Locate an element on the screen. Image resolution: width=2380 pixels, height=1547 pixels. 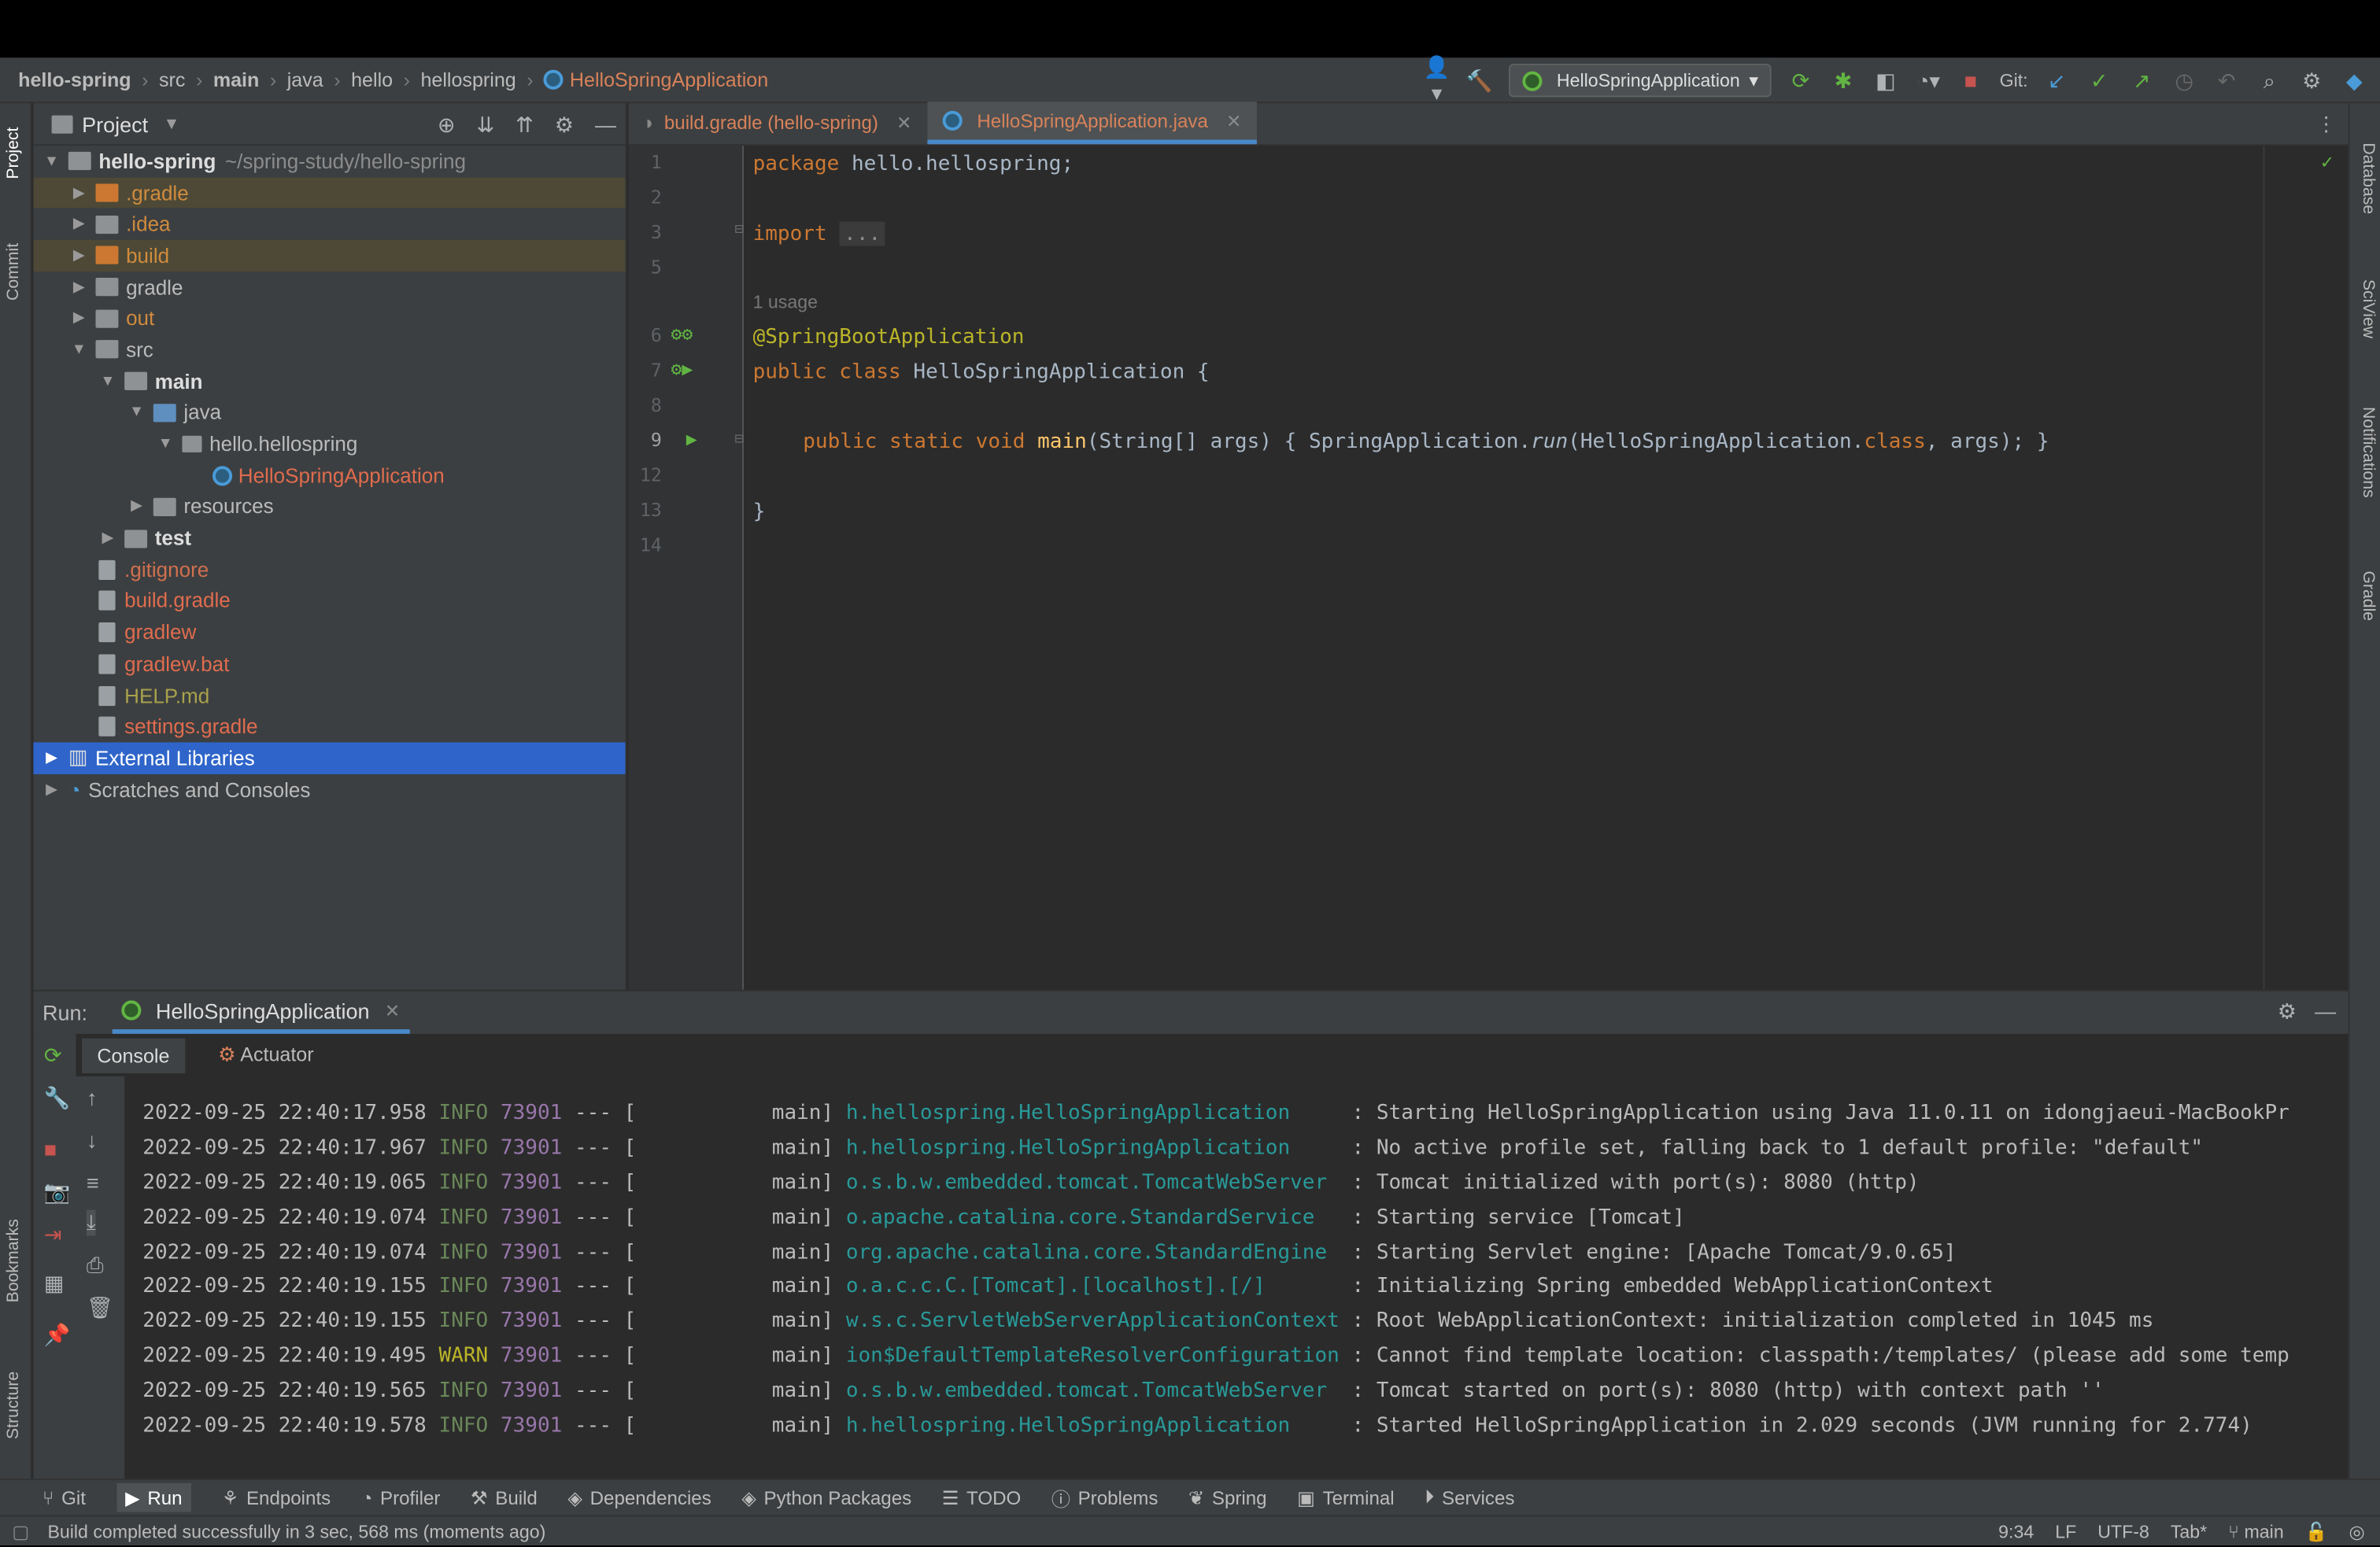
file-encoding: UTF-8 is located at coordinates (2123, 1531).